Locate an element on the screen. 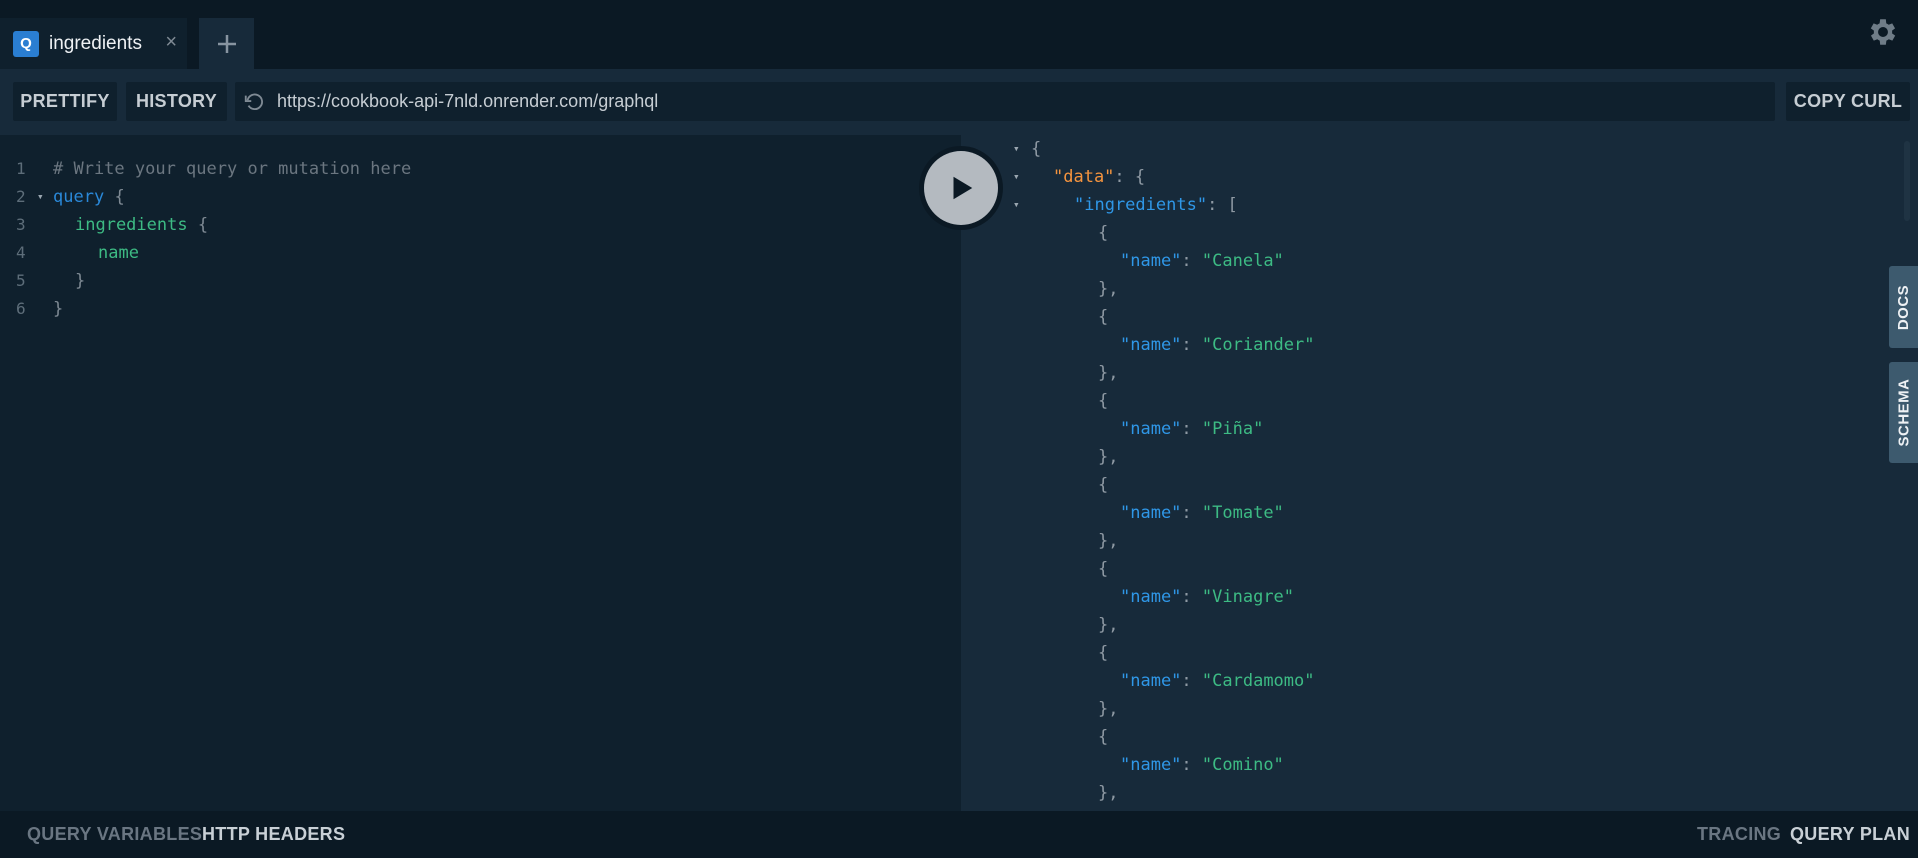 The height and width of the screenshot is (858, 1918). plus-icon is located at coordinates (226, 43).